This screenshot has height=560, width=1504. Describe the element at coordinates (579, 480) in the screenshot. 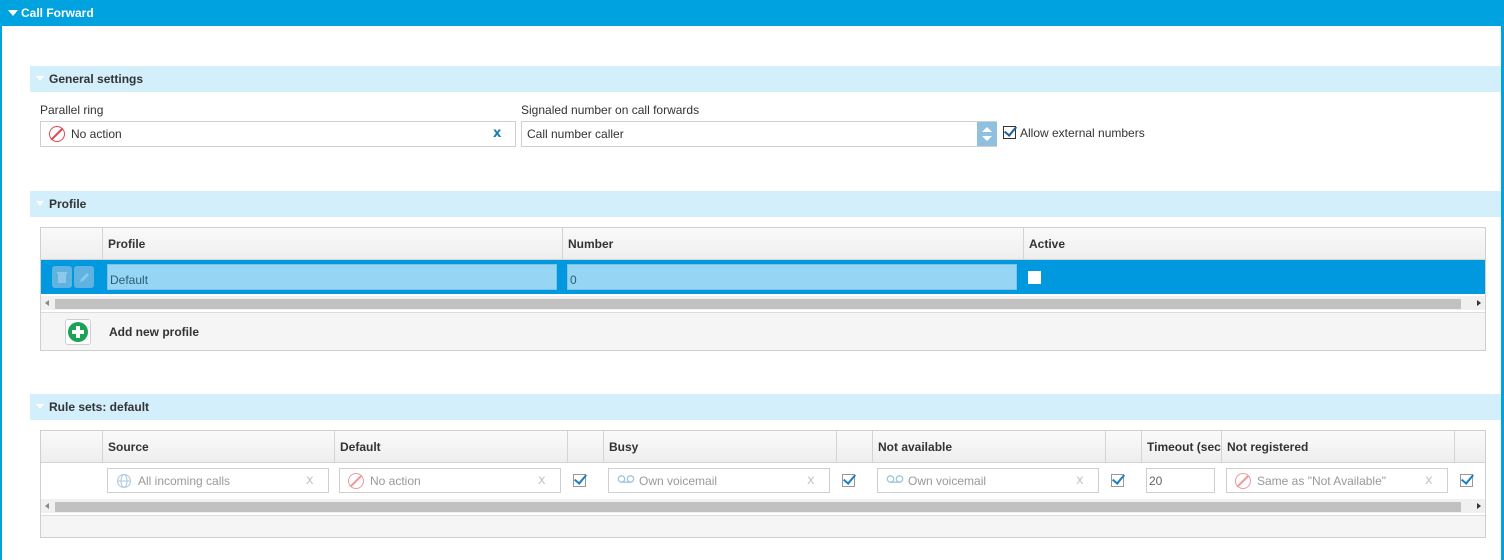

I see `default-checkbox` at that location.